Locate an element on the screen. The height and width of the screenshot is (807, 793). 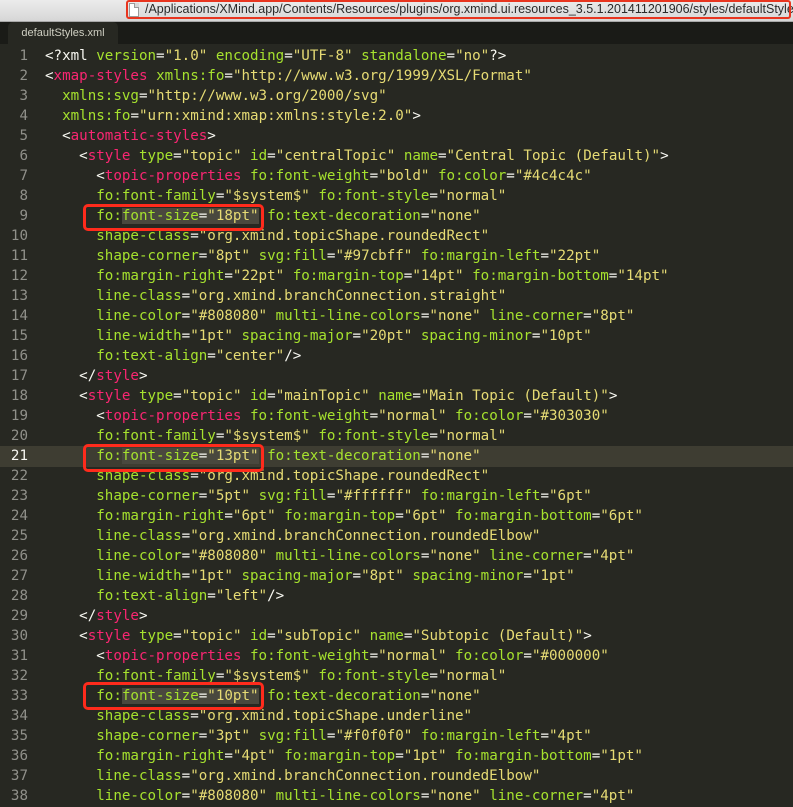
code-text: xmlns:svg="http://www.w3.org/2000/svg" is located at coordinates (216, 96).